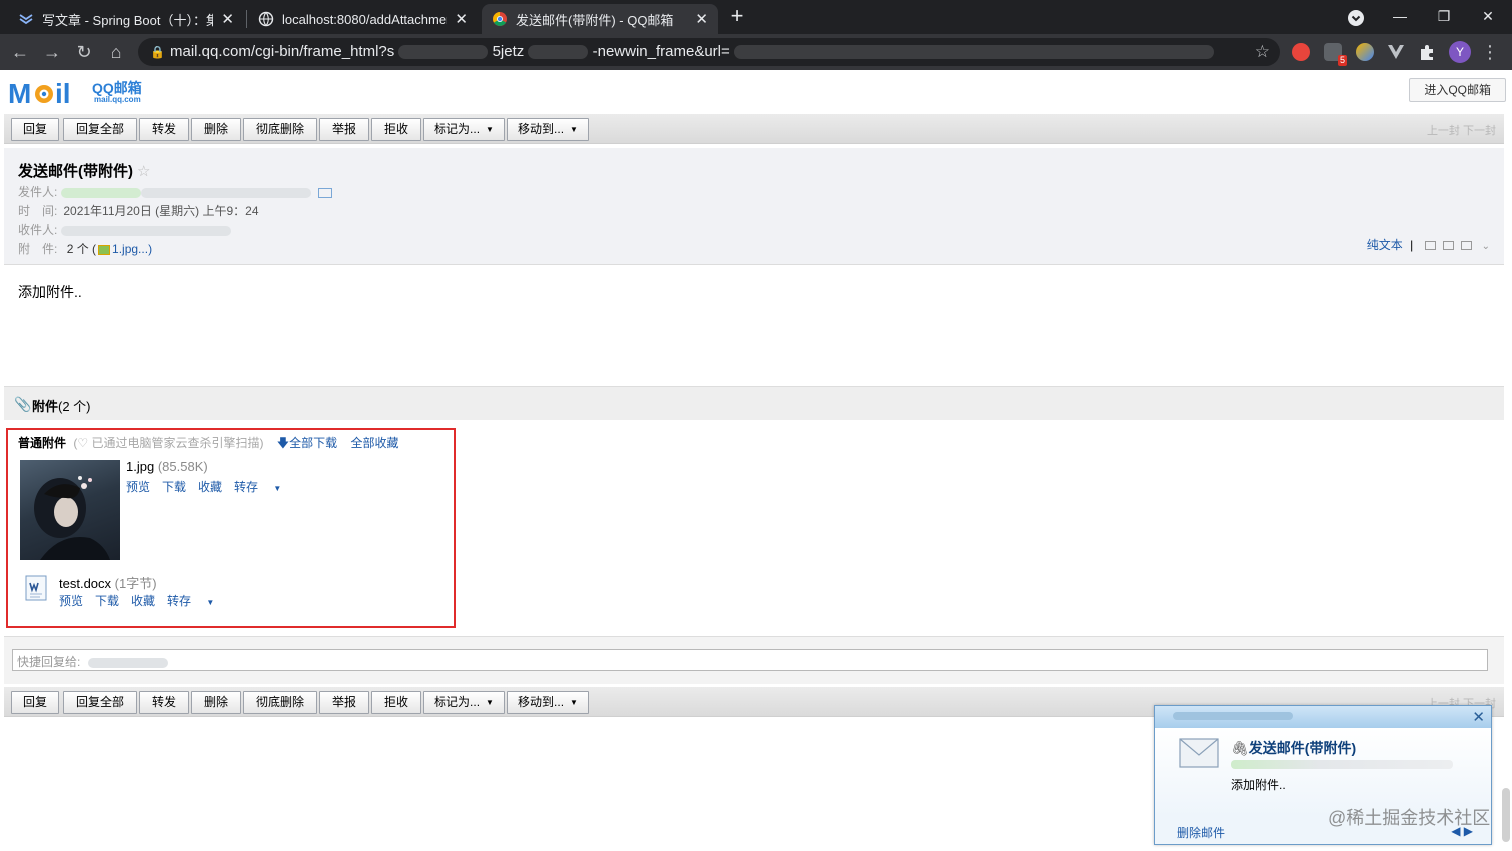 The width and height of the screenshot is (1512, 851). What do you see at coordinates (508, 51) in the screenshot?
I see `url-text: 5jetz` at bounding box center [508, 51].